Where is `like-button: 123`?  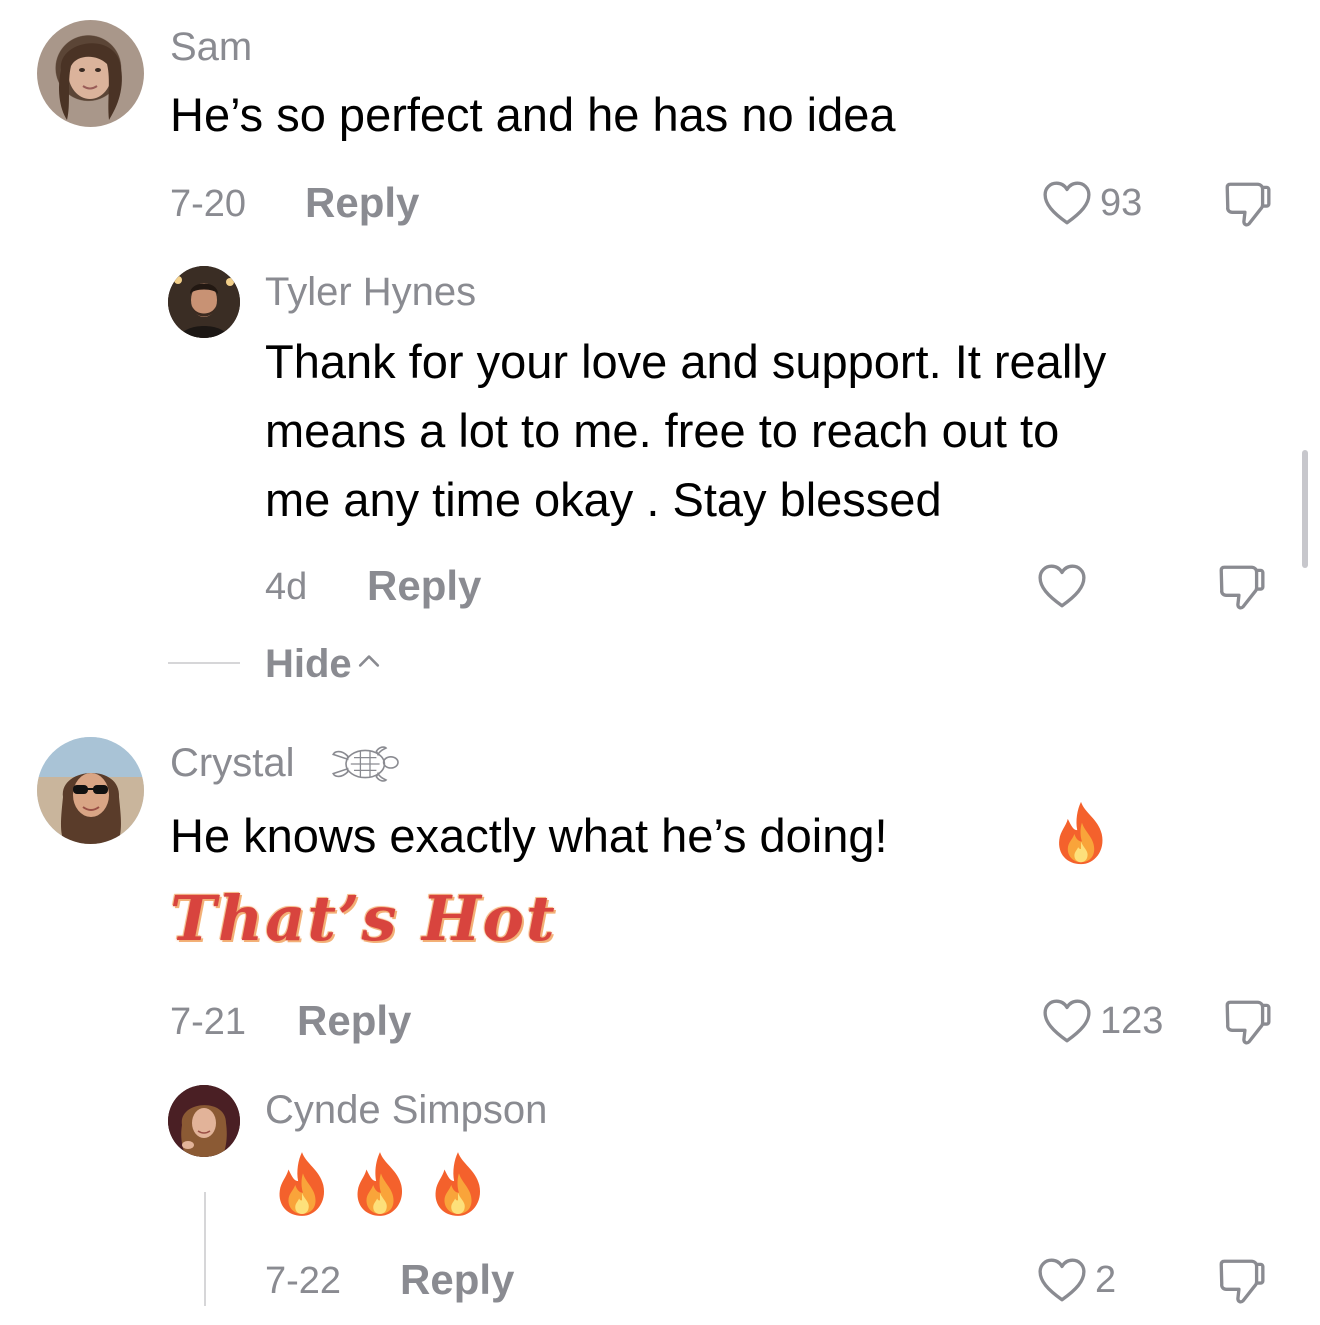 like-button: 123 is located at coordinates (1102, 1021).